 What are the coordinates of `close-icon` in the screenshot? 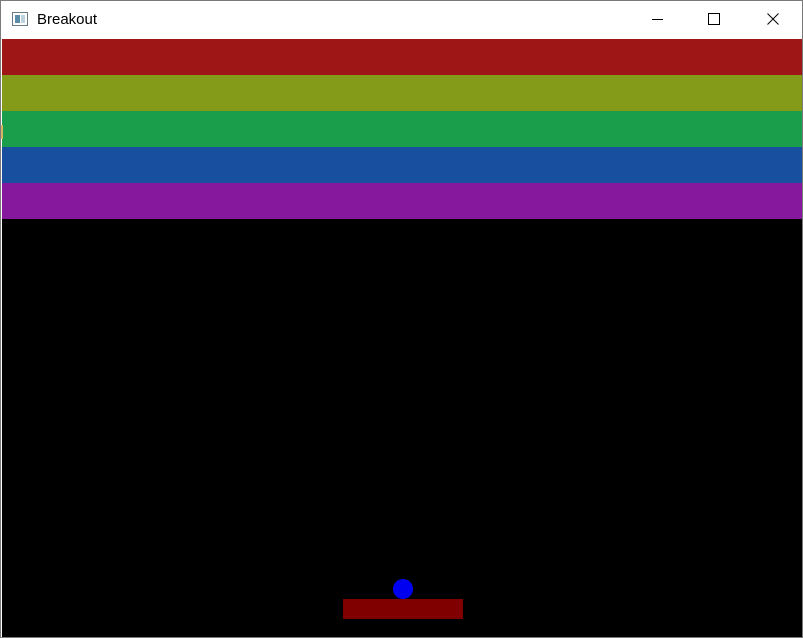 It's located at (773, 19).